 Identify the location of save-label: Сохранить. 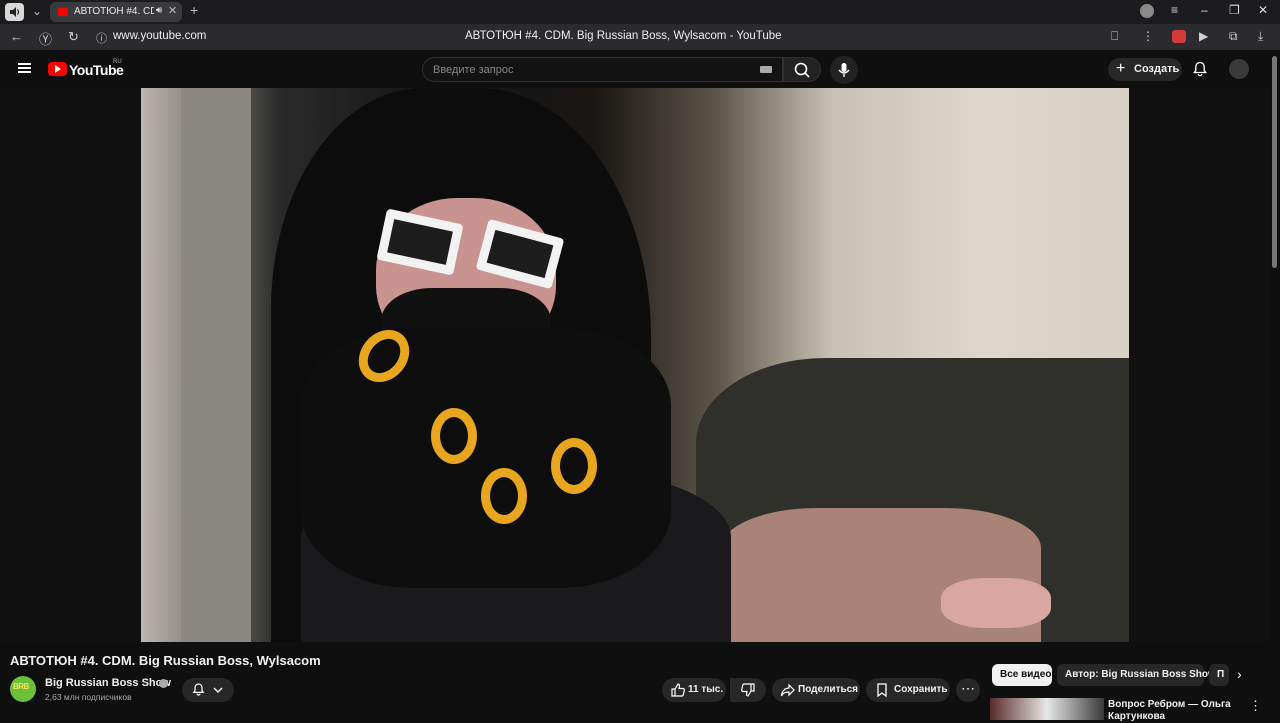
(921, 689).